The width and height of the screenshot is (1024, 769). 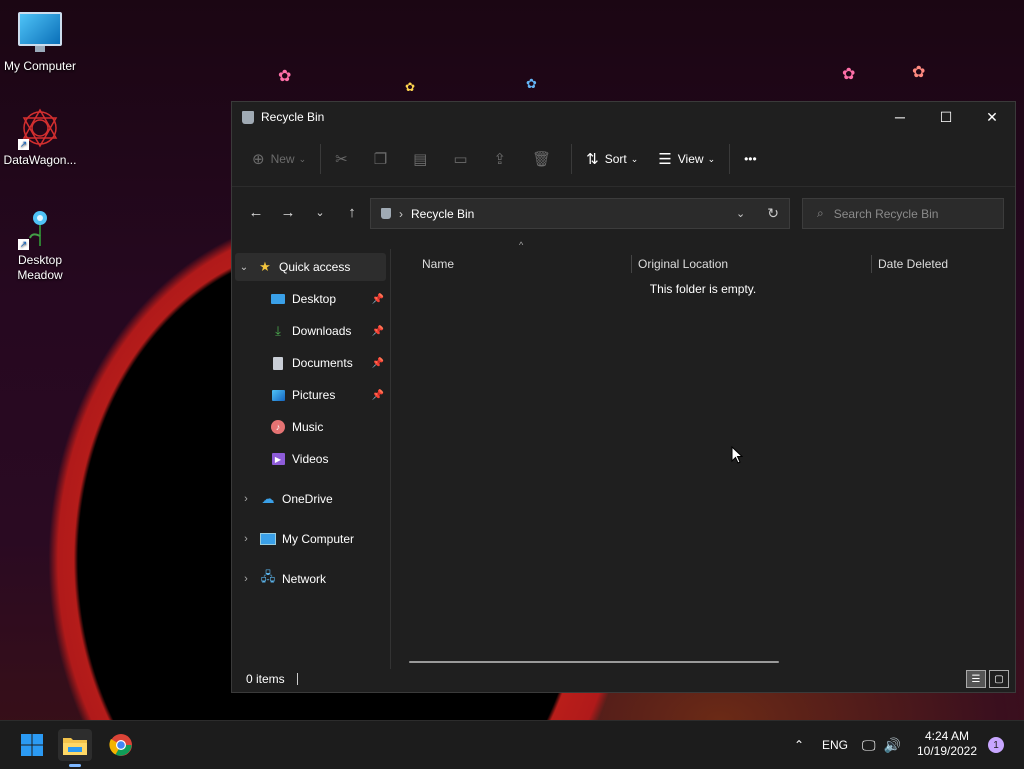 I want to click on start-button, so click(x=32, y=745).